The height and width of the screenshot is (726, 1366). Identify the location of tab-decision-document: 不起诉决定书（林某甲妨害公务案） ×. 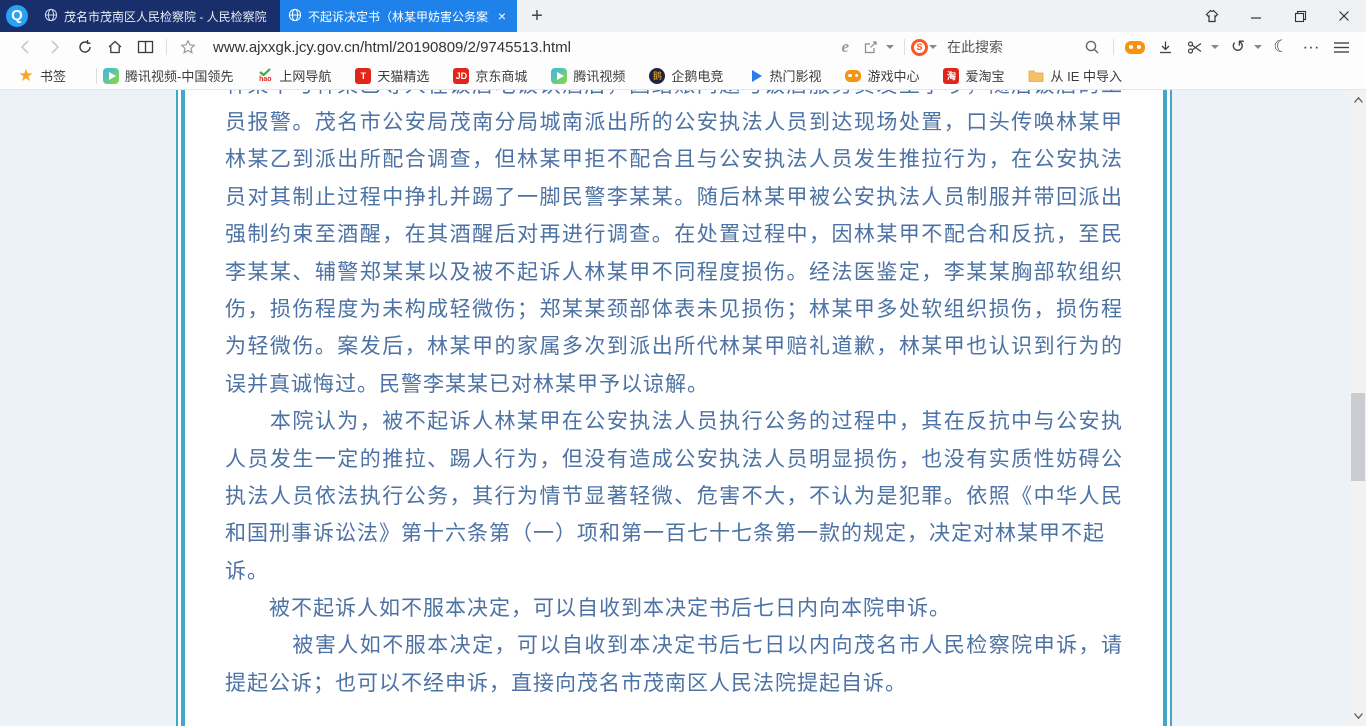
(398, 16).